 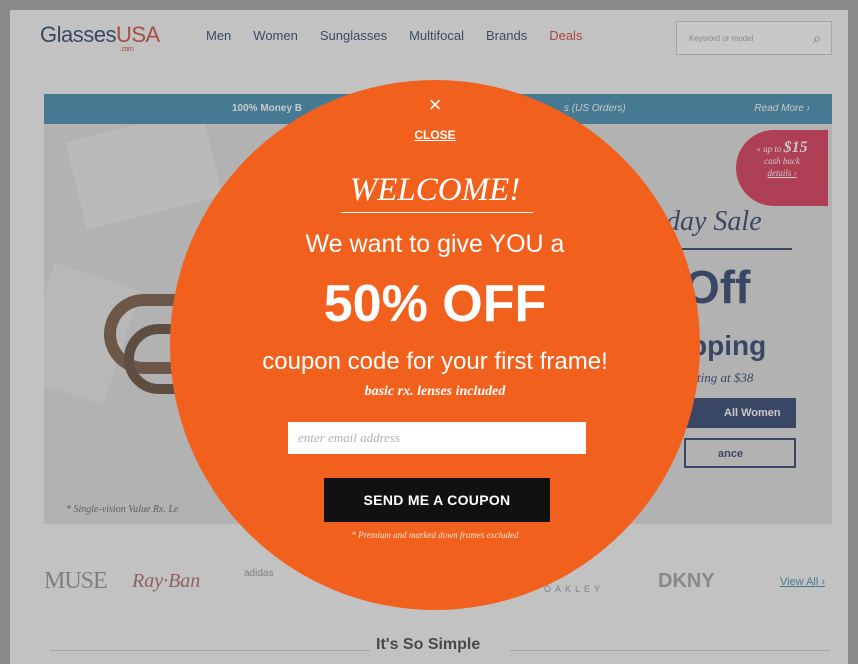 What do you see at coordinates (435, 105) in the screenshot?
I see `close-icon: ×` at bounding box center [435, 105].